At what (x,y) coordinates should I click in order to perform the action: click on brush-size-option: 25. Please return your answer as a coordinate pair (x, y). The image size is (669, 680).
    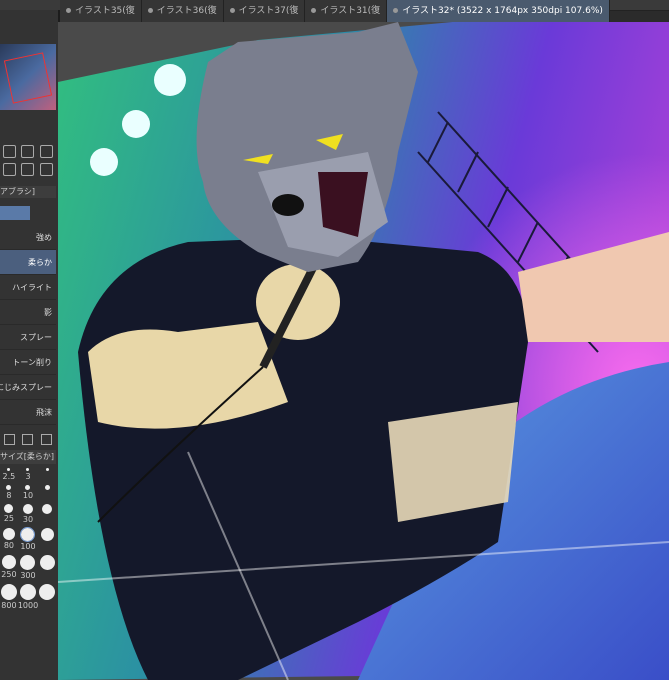
    Looking at the image, I should click on (9, 514).